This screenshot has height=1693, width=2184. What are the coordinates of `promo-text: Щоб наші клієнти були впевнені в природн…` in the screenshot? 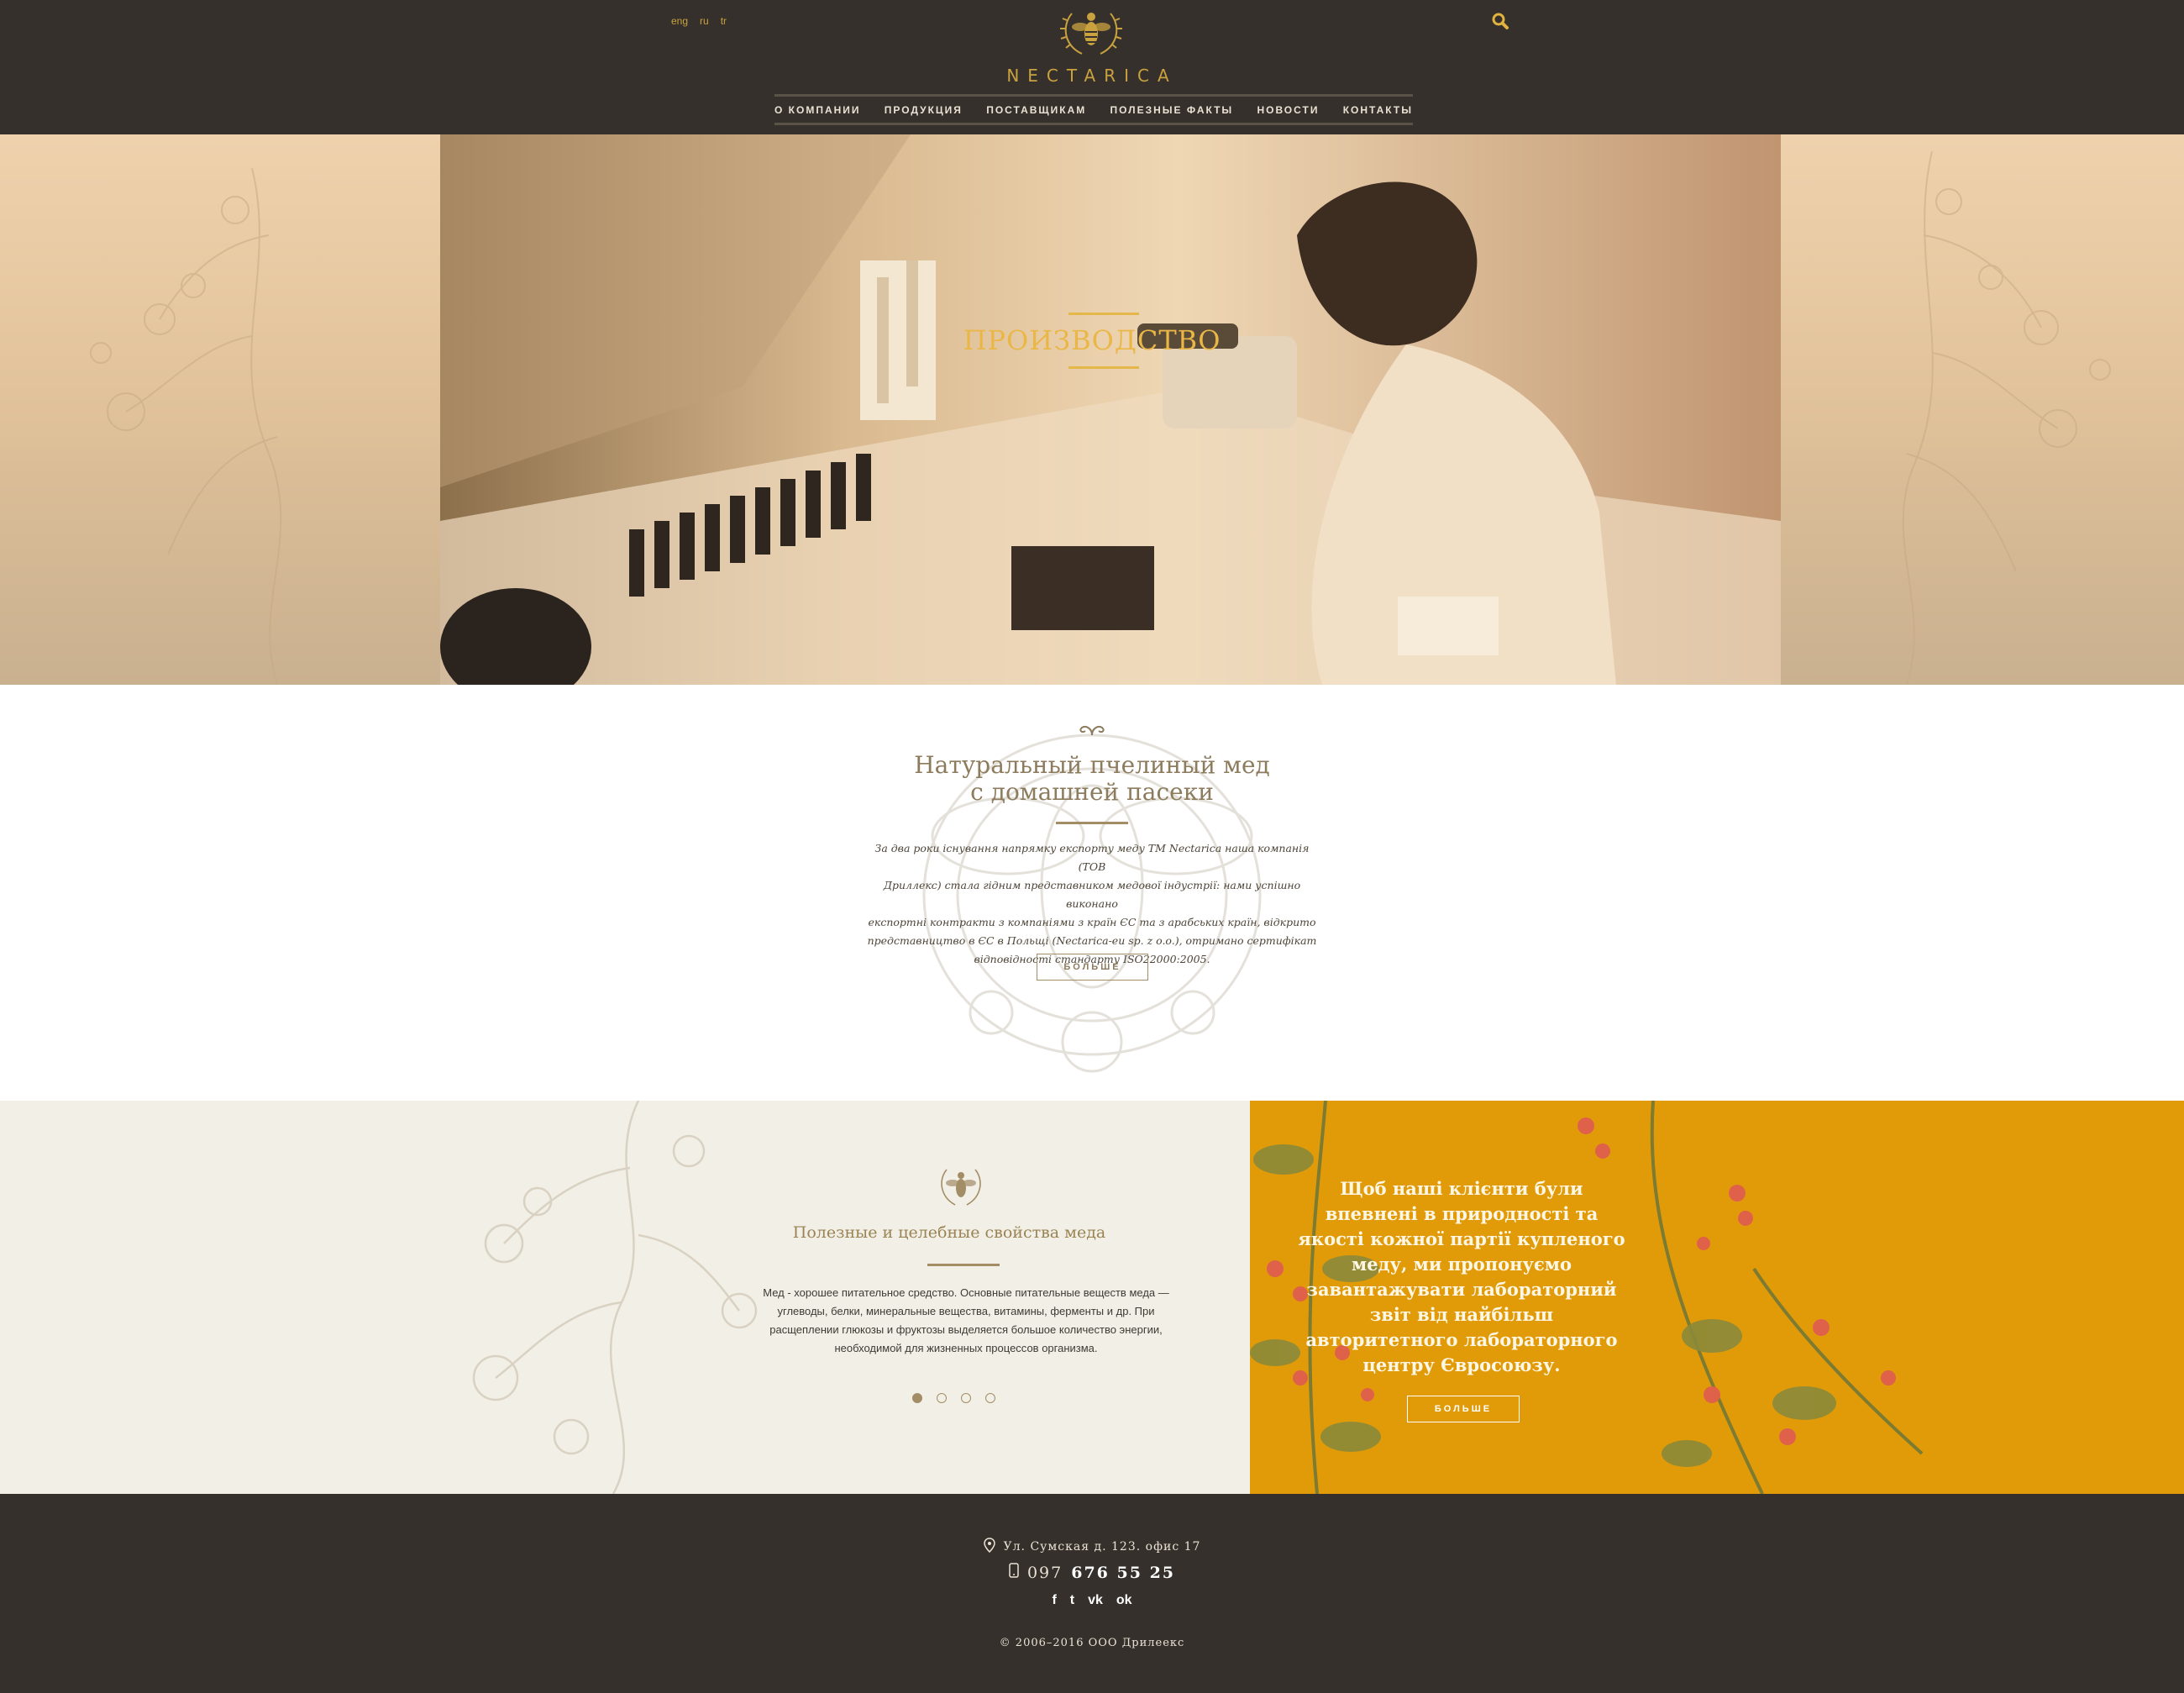 It's located at (1462, 1277).